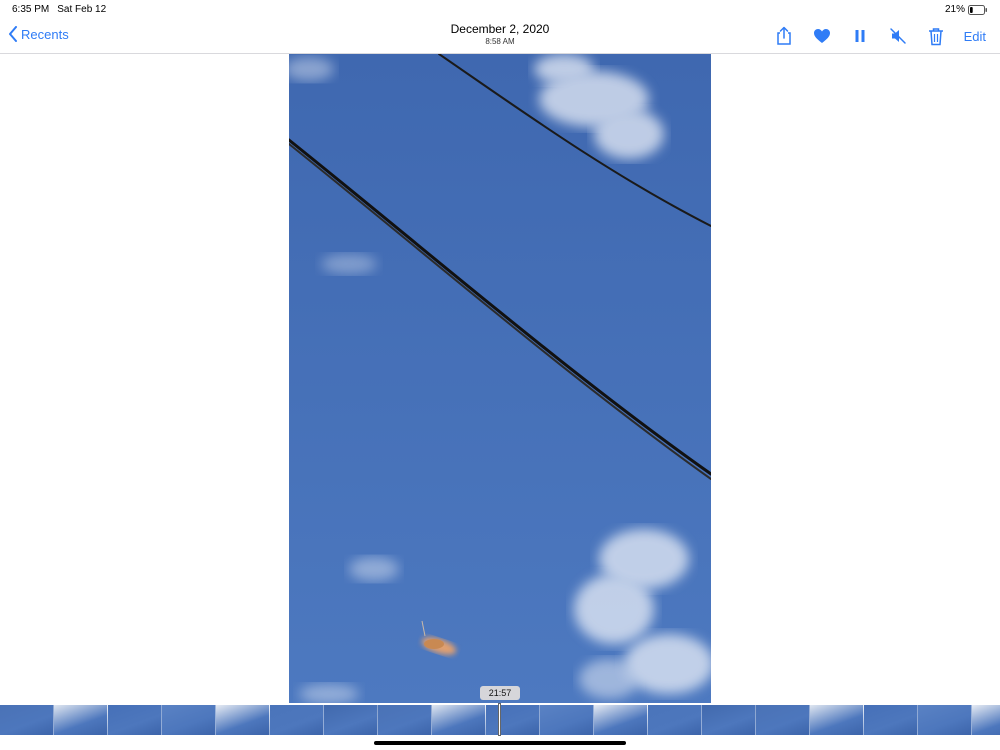 This screenshot has width=1000, height=750. What do you see at coordinates (879, 36) in the screenshot?
I see `toolbar-actions: Edit` at bounding box center [879, 36].